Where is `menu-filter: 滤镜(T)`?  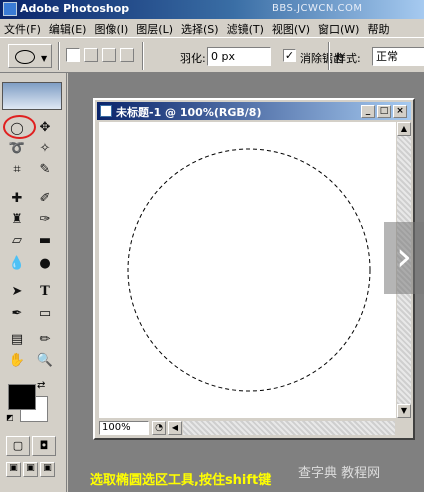
menu-filter: 滤镜(T) is located at coordinates (245, 28).